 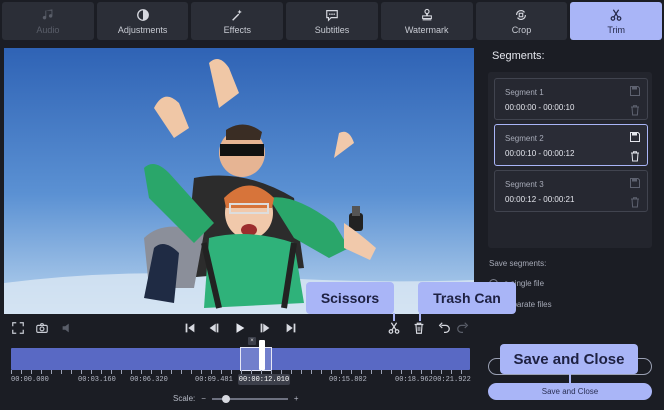 I want to click on tab-effects: Effects, so click(x=237, y=21).